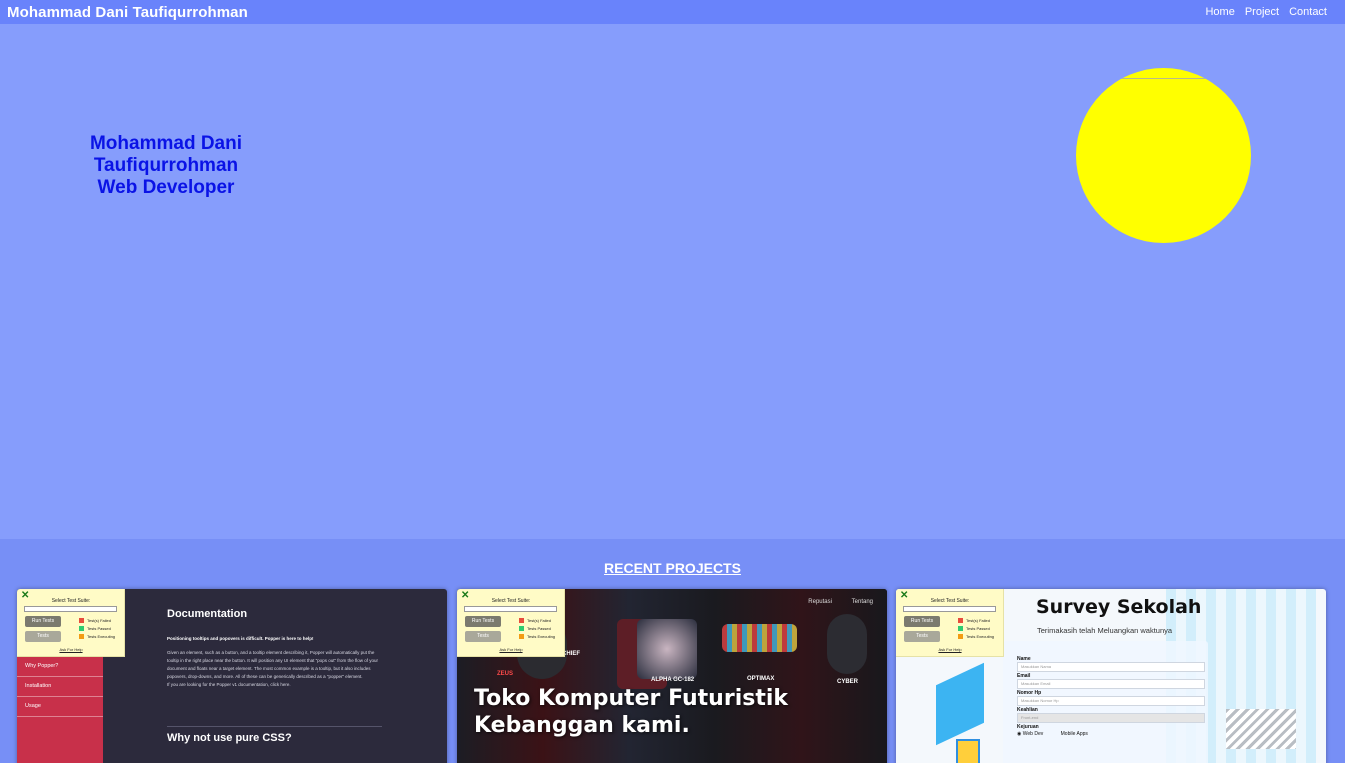 Image resolution: width=1345 pixels, height=763 pixels. What do you see at coordinates (166, 154) in the screenshot?
I see `hero-name: Mohammad Dani Taufiqurrohman` at bounding box center [166, 154].